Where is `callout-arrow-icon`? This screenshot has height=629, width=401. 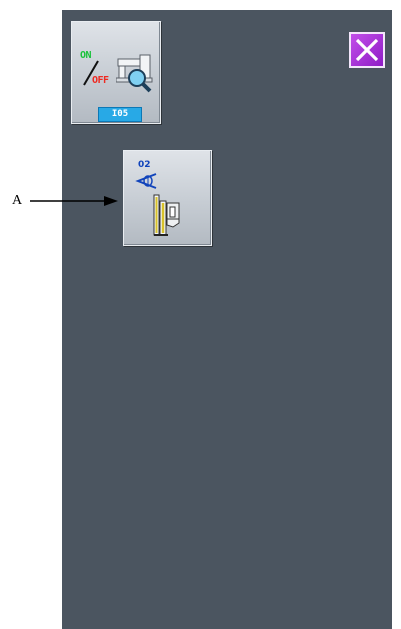
callout-arrow-icon is located at coordinates (74, 201).